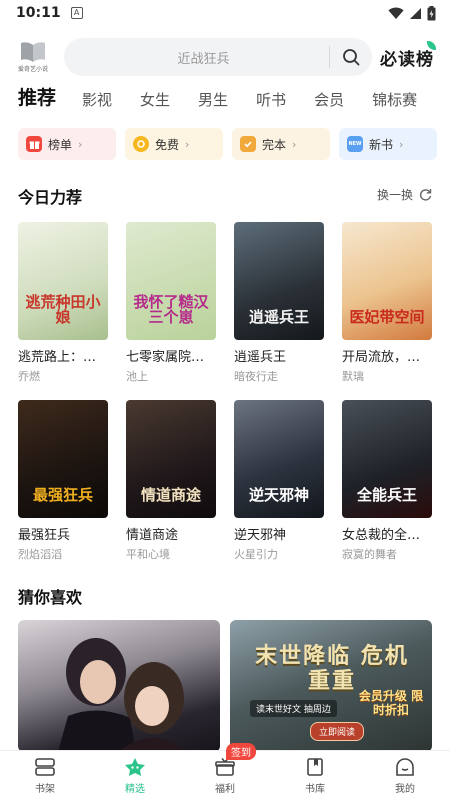 The height and width of the screenshot is (800, 450). Describe the element at coordinates (40, 554) in the screenshot. I see `book-author: 烈焰滔滔` at that location.